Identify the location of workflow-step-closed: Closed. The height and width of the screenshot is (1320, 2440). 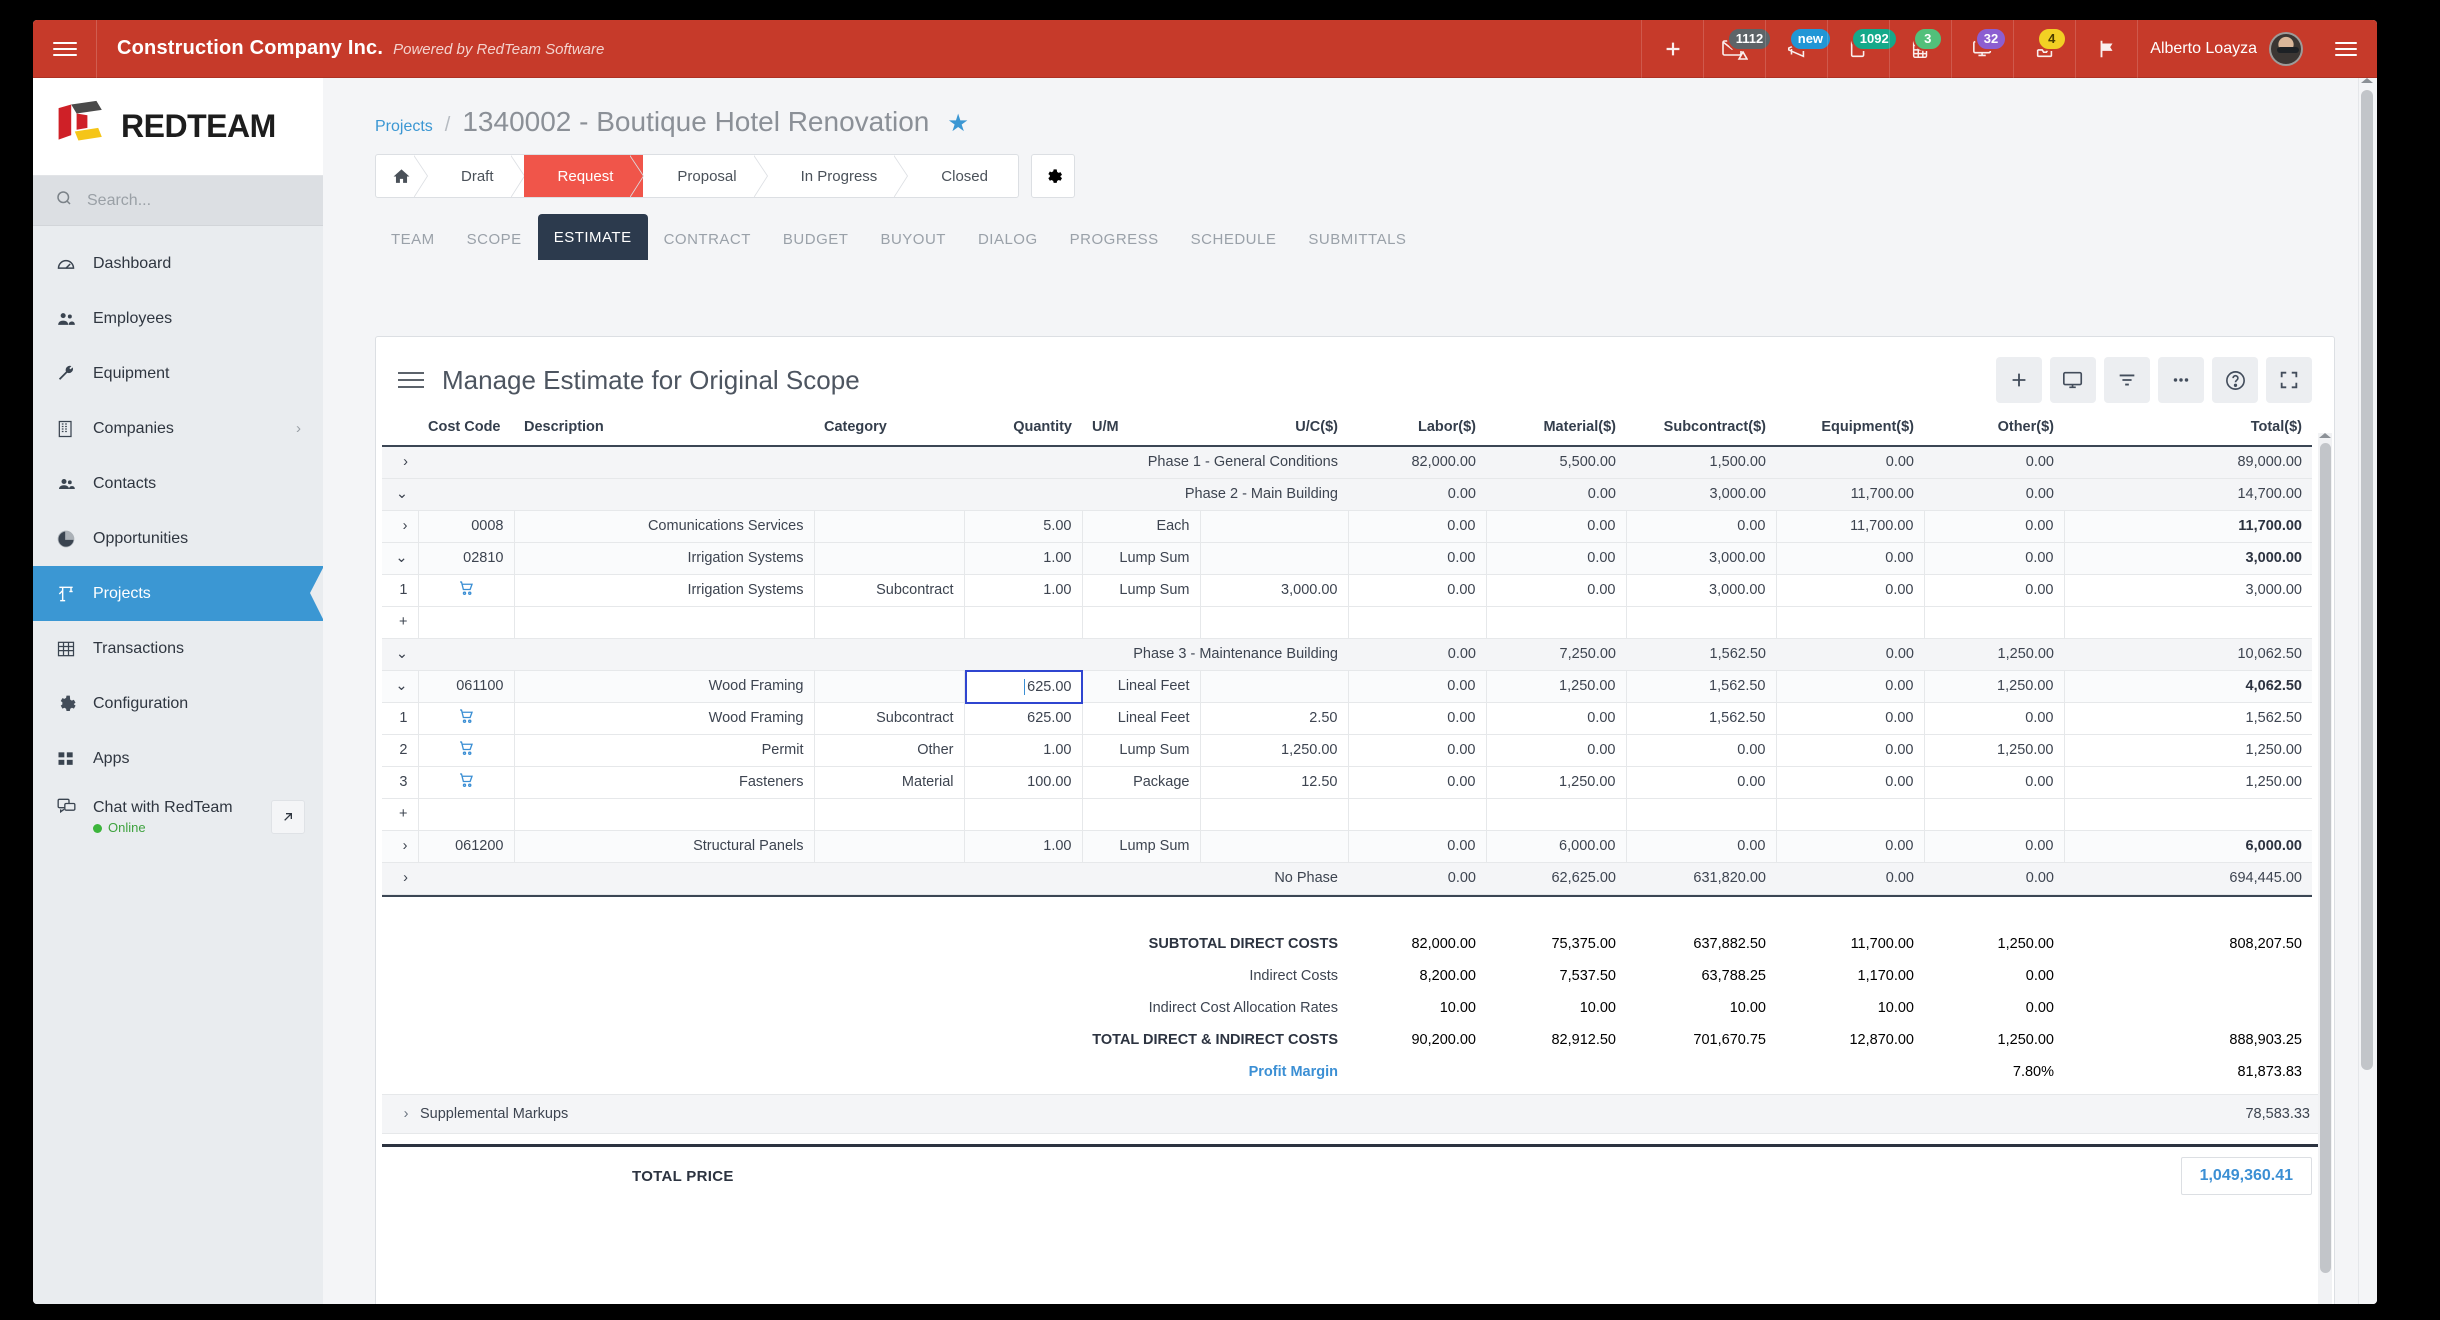
(962, 176).